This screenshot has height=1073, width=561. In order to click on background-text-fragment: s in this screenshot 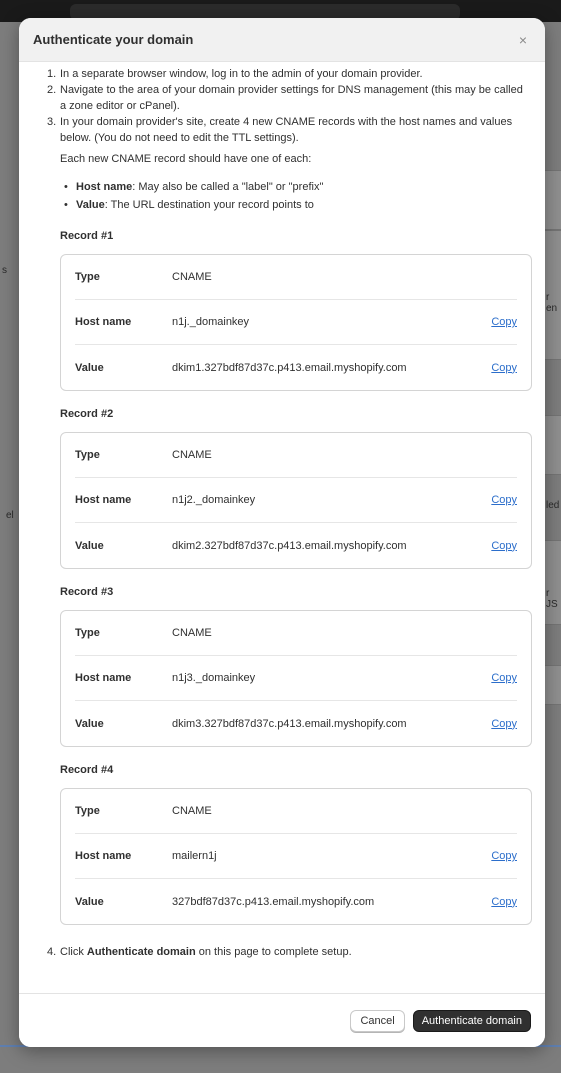, I will do `click(4, 270)`.